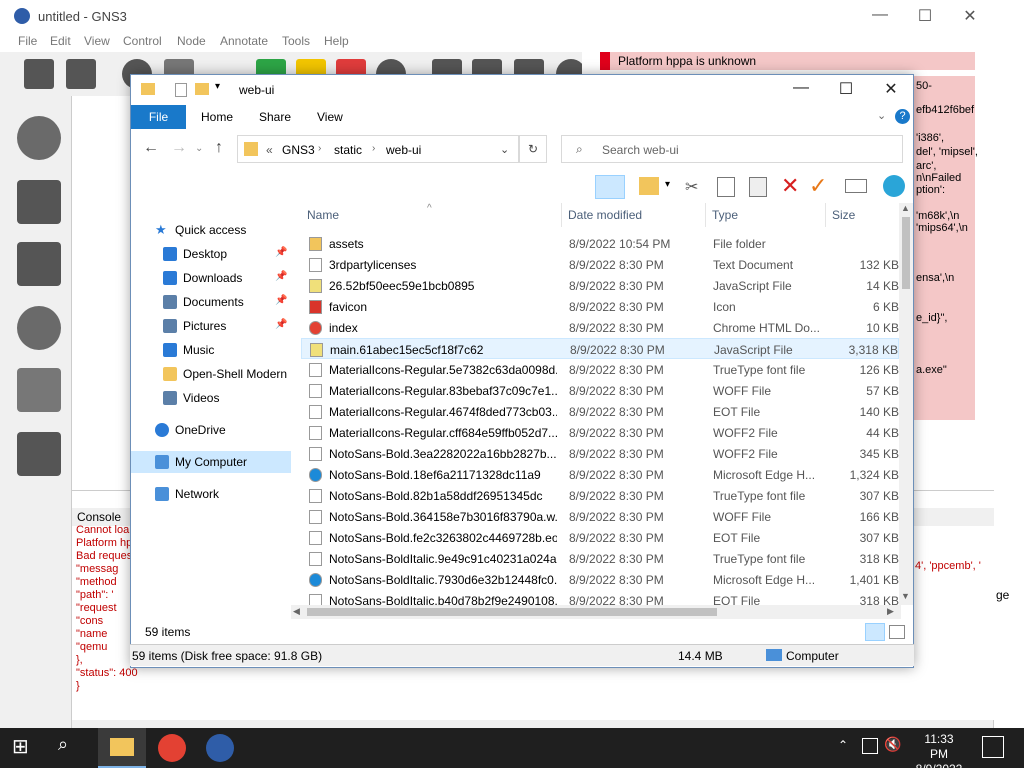  I want to click on nav-network: Network, so click(211, 494).